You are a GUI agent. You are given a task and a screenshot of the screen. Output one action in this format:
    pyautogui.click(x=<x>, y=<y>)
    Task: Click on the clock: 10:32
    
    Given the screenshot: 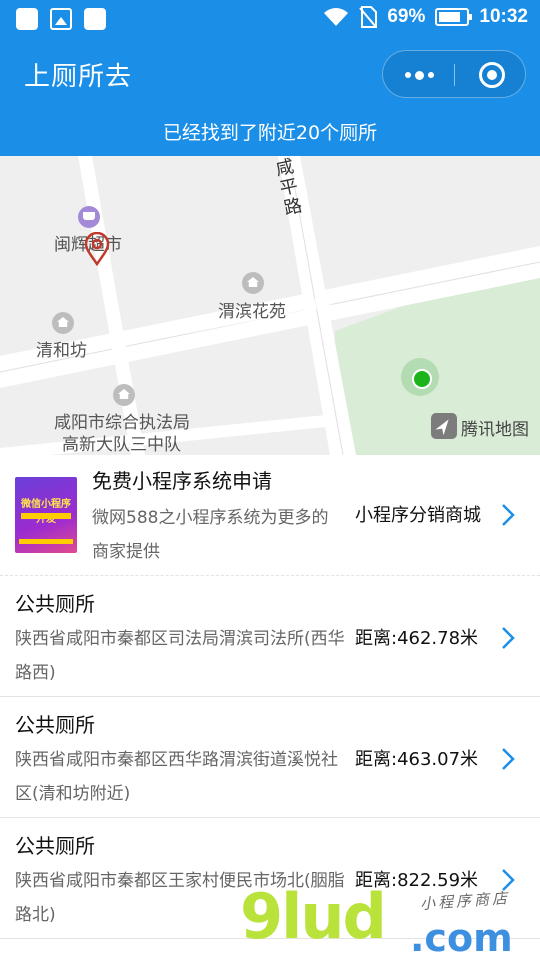 What is the action you would take?
    pyautogui.click(x=503, y=16)
    